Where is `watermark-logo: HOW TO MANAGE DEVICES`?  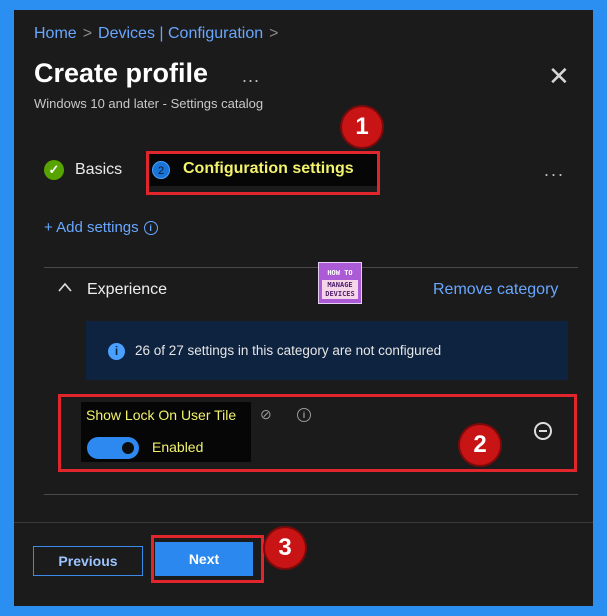 watermark-logo: HOW TO MANAGE DEVICES is located at coordinates (340, 283).